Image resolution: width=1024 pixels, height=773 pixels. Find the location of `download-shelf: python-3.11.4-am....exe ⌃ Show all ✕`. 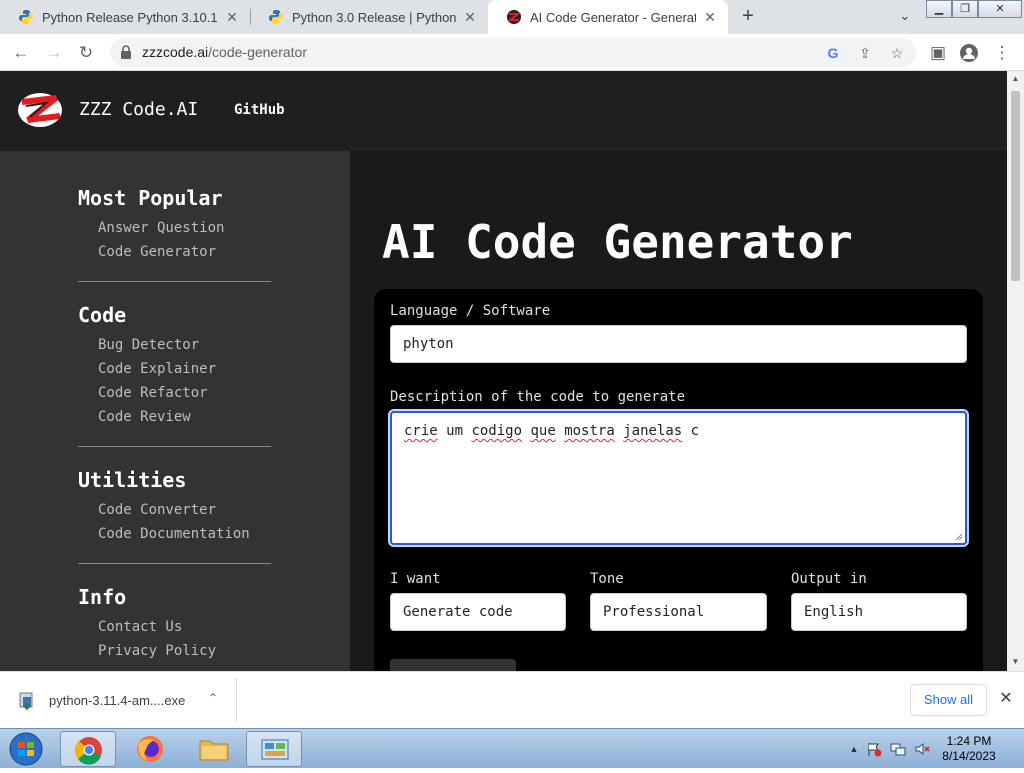

download-shelf: python-3.11.4-am....exe ⌃ Show all ✕ is located at coordinates (512, 699).